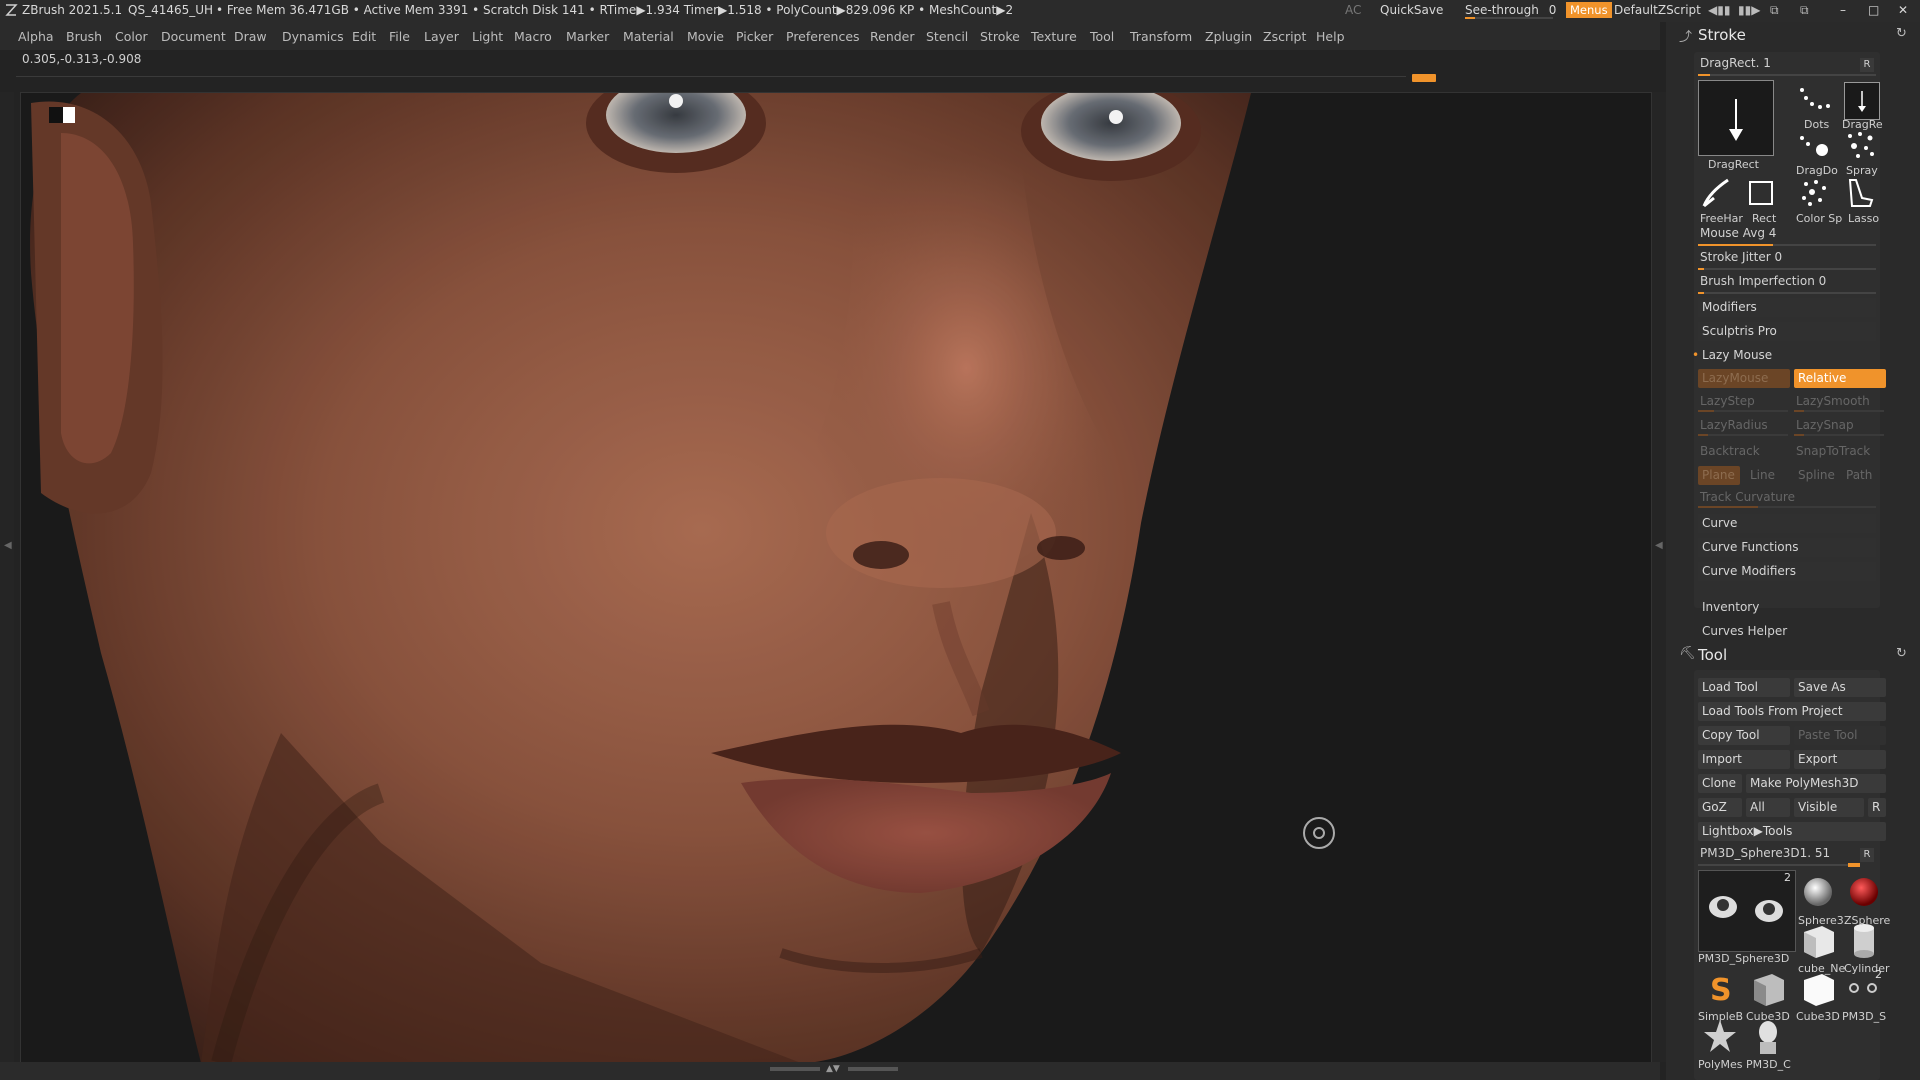 This screenshot has width=1920, height=1080. Describe the element at coordinates (399, 36) in the screenshot. I see `menu-file: File` at that location.